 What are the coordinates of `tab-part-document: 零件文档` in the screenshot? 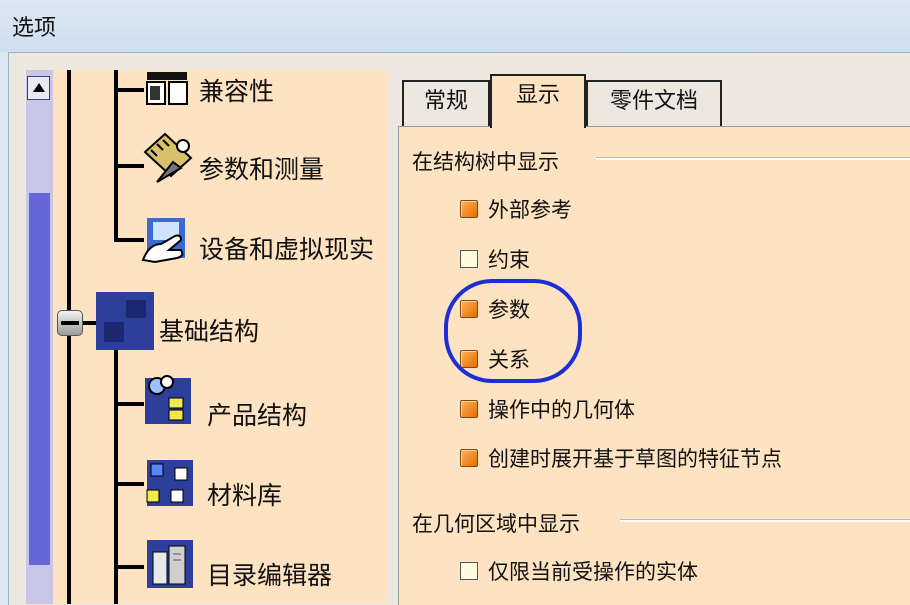 It's located at (654, 103).